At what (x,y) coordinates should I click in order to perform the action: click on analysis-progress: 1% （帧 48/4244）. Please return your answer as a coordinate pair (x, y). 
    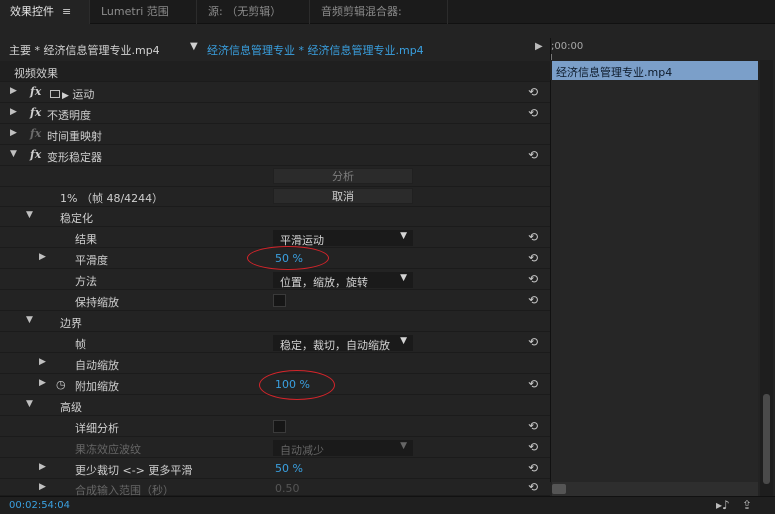
    Looking at the image, I should click on (112, 198).